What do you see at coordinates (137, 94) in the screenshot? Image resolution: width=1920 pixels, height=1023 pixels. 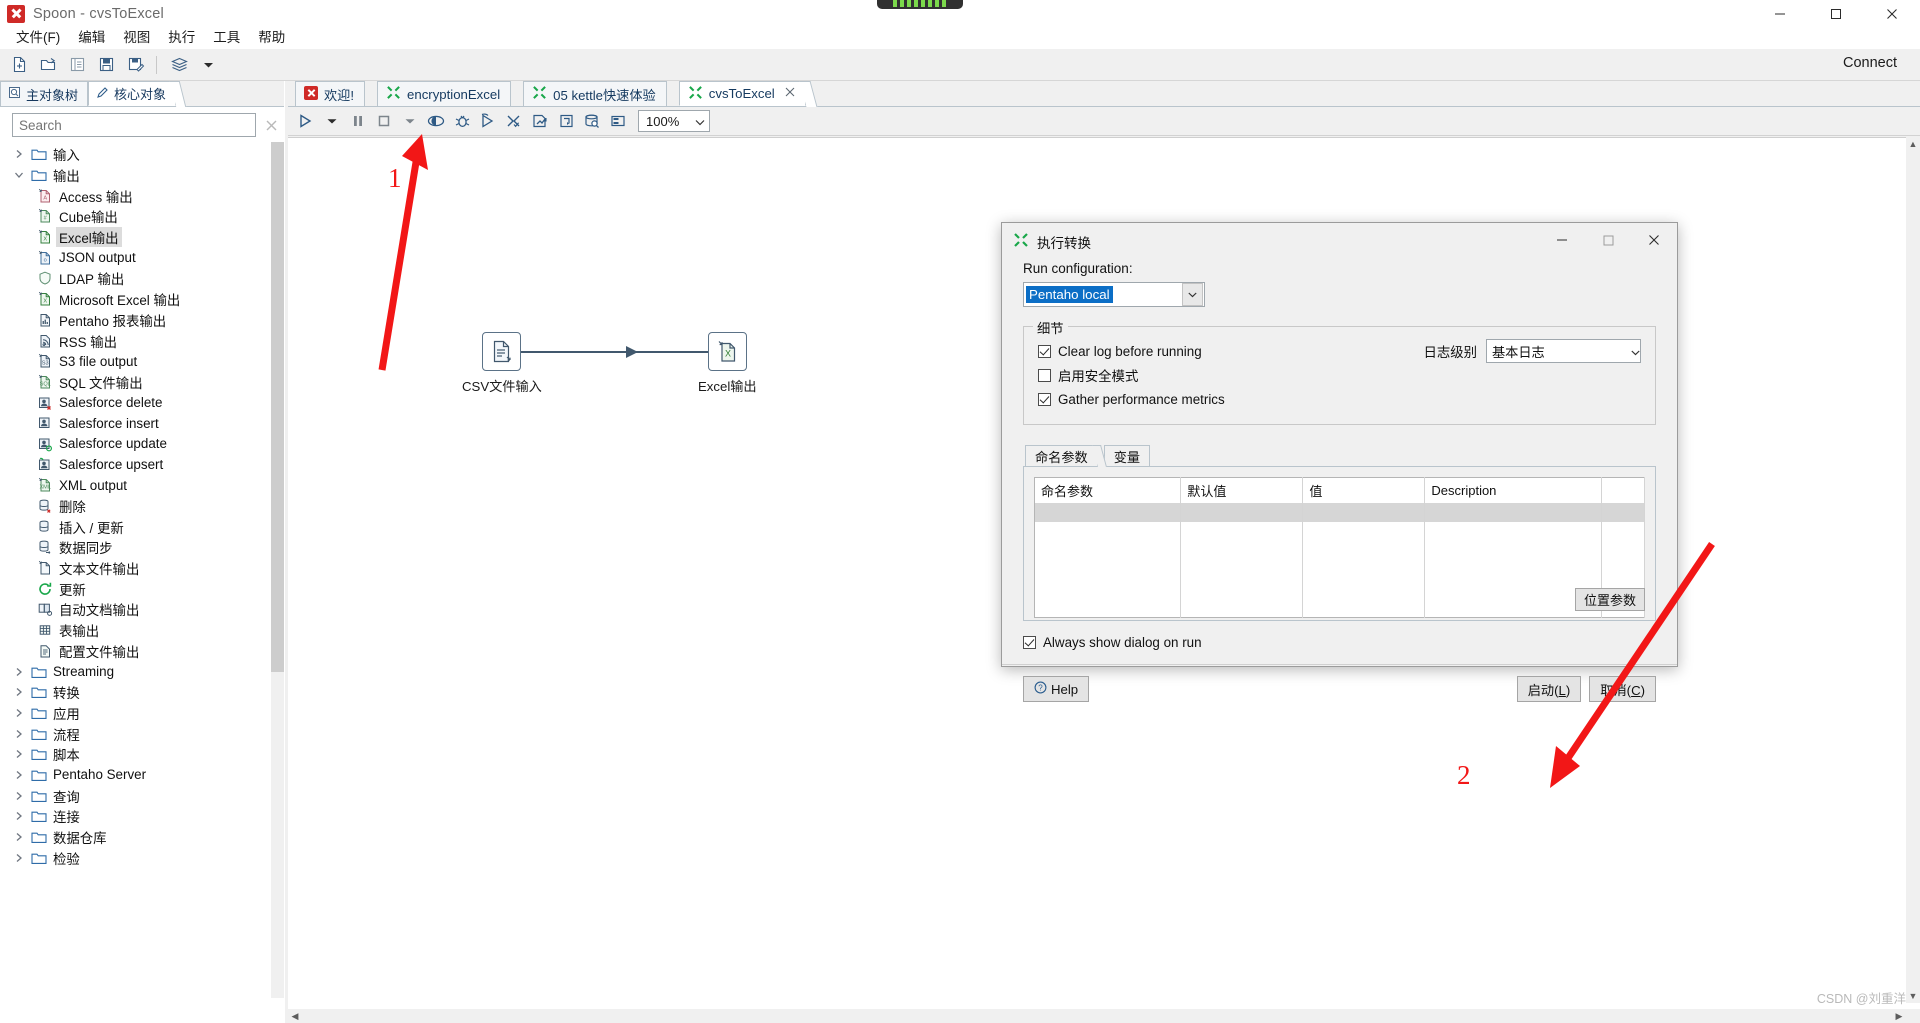 I see `tab-core-objects: 核心对象` at bounding box center [137, 94].